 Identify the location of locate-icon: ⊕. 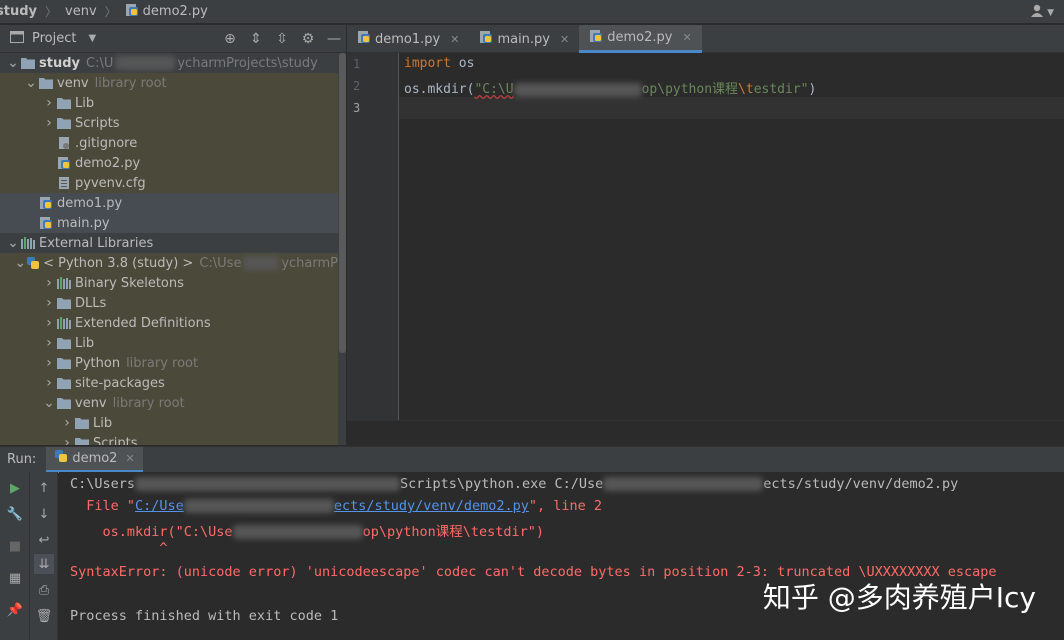
(230, 39).